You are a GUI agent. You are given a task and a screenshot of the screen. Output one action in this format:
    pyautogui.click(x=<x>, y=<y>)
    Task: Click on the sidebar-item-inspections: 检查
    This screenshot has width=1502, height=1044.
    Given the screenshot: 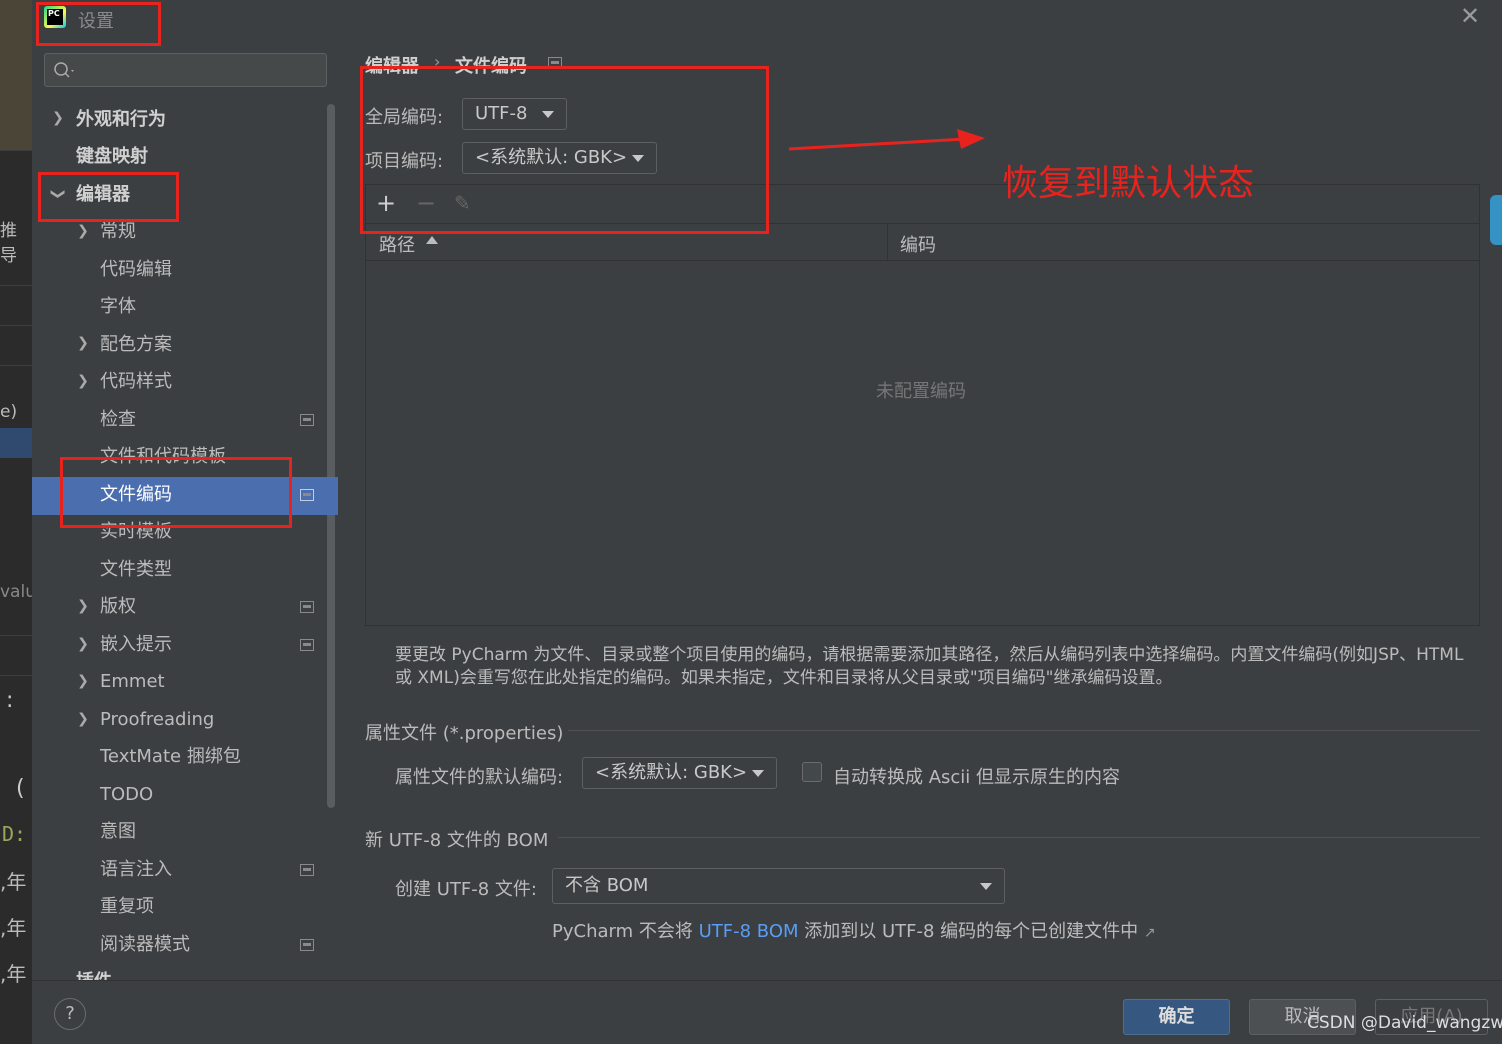 What is the action you would take?
    pyautogui.click(x=118, y=420)
    